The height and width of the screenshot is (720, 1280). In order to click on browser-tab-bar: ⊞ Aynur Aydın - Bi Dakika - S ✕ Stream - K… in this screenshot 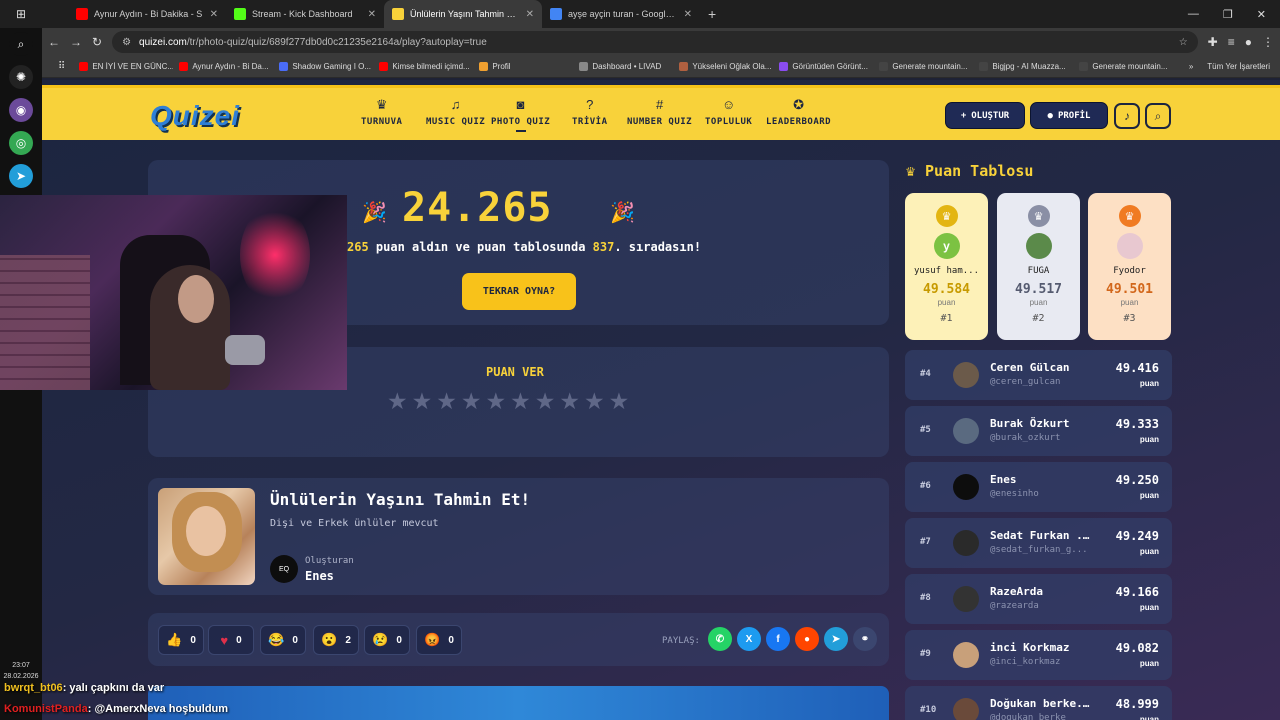, I will do `click(640, 14)`.